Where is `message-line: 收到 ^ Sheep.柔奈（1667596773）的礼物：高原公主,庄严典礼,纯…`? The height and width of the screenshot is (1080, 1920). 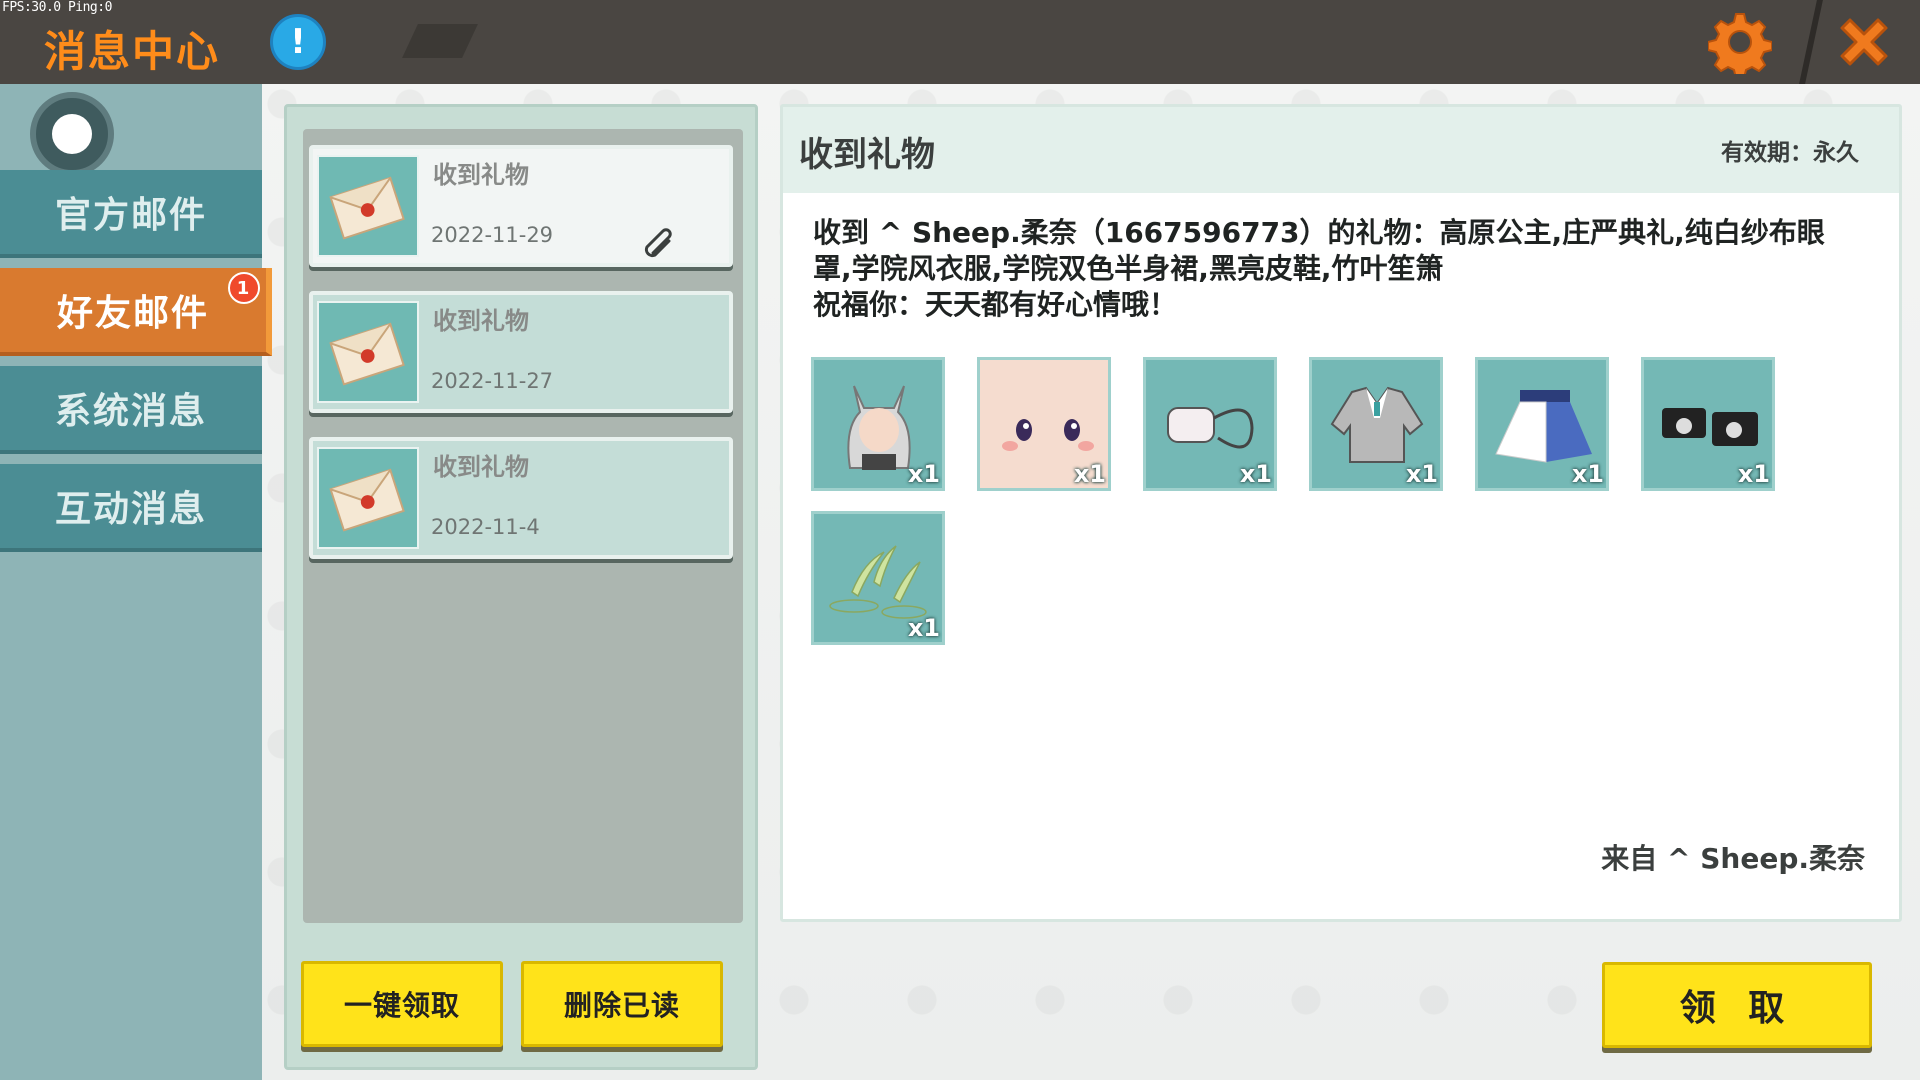 message-line: 收到 ^ Sheep.柔奈（1667596773）的礼物：高原公主,庄严典礼,纯… is located at coordinates (1319, 232).